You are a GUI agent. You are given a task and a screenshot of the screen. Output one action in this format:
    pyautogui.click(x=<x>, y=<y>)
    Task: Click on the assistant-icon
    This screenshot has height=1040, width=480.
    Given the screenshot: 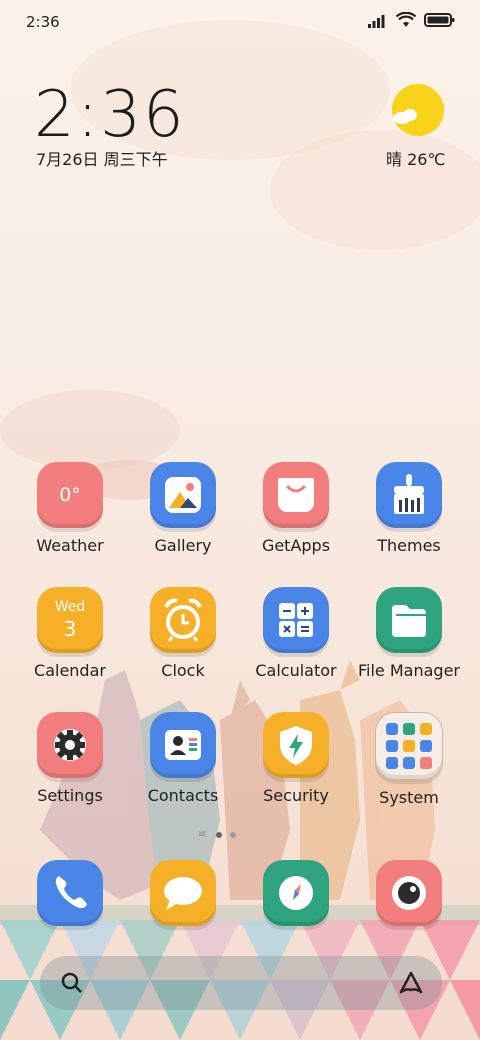 What is the action you would take?
    pyautogui.click(x=411, y=985)
    